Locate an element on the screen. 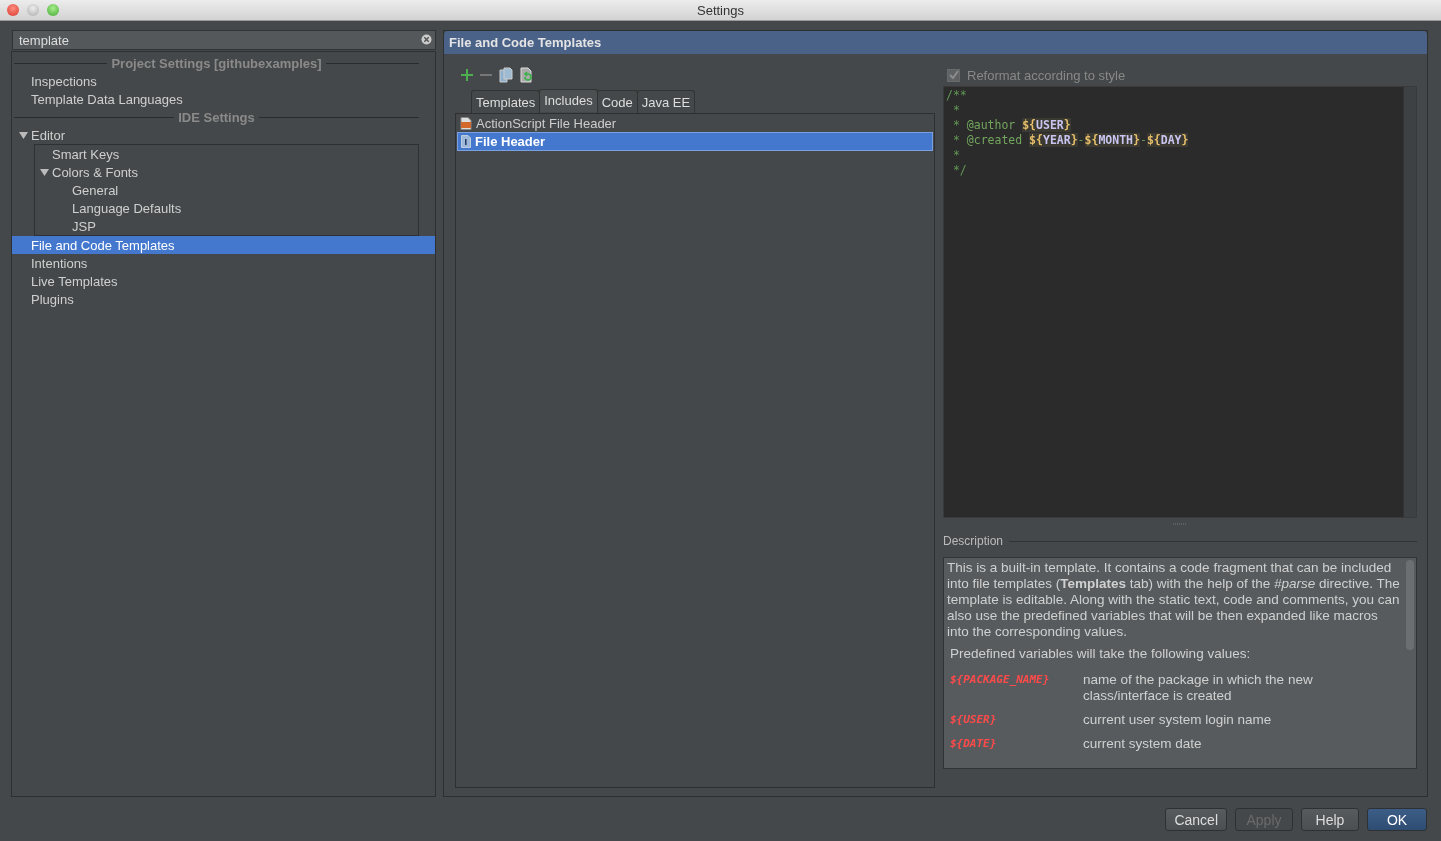 Image resolution: width=1441 pixels, height=841 pixels. tree-item: General is located at coordinates (226, 190).